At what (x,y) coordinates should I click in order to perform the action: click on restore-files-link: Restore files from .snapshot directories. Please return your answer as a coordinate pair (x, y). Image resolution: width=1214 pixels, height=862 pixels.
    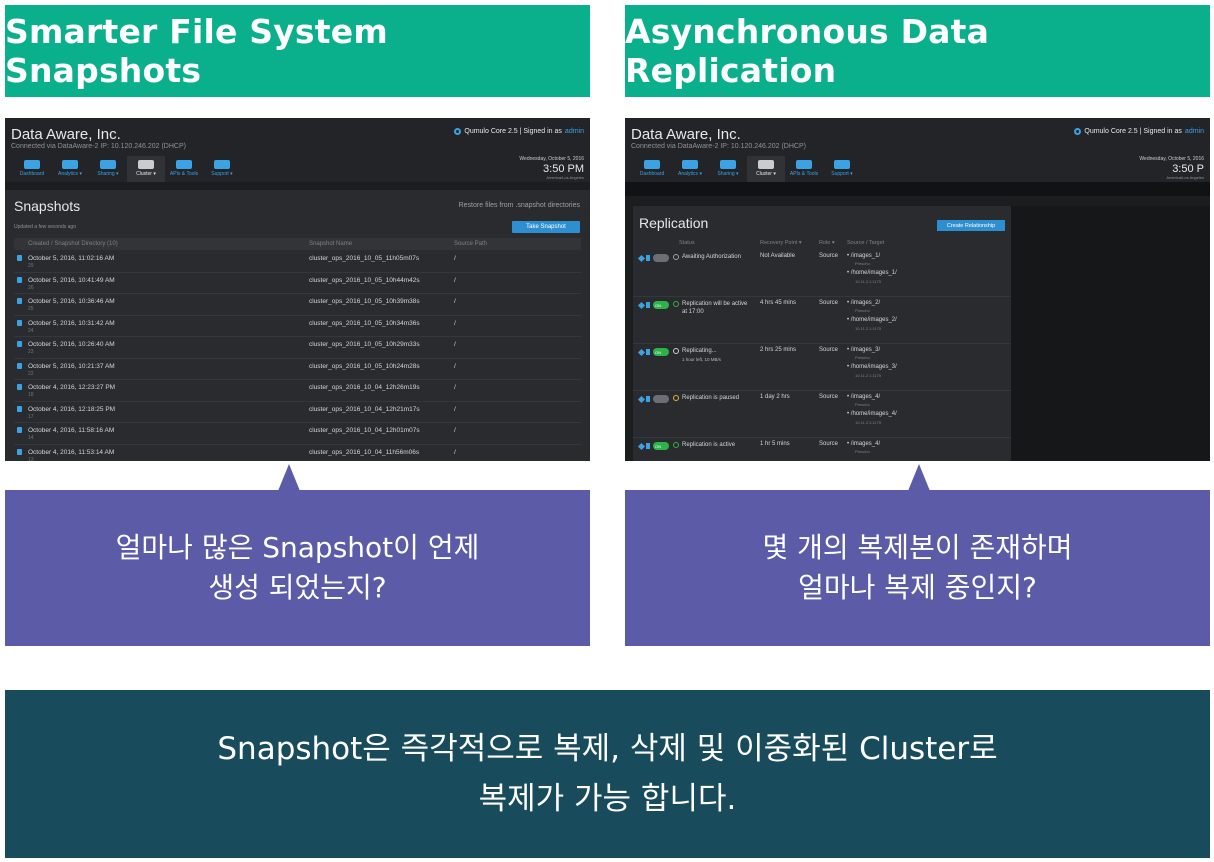
    Looking at the image, I should click on (519, 205).